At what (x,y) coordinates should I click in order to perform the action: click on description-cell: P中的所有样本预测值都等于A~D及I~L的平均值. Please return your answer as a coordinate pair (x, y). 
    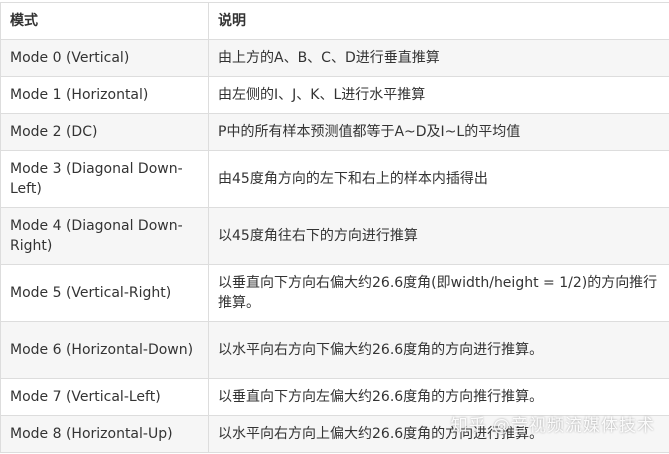
    Looking at the image, I should click on (439, 132).